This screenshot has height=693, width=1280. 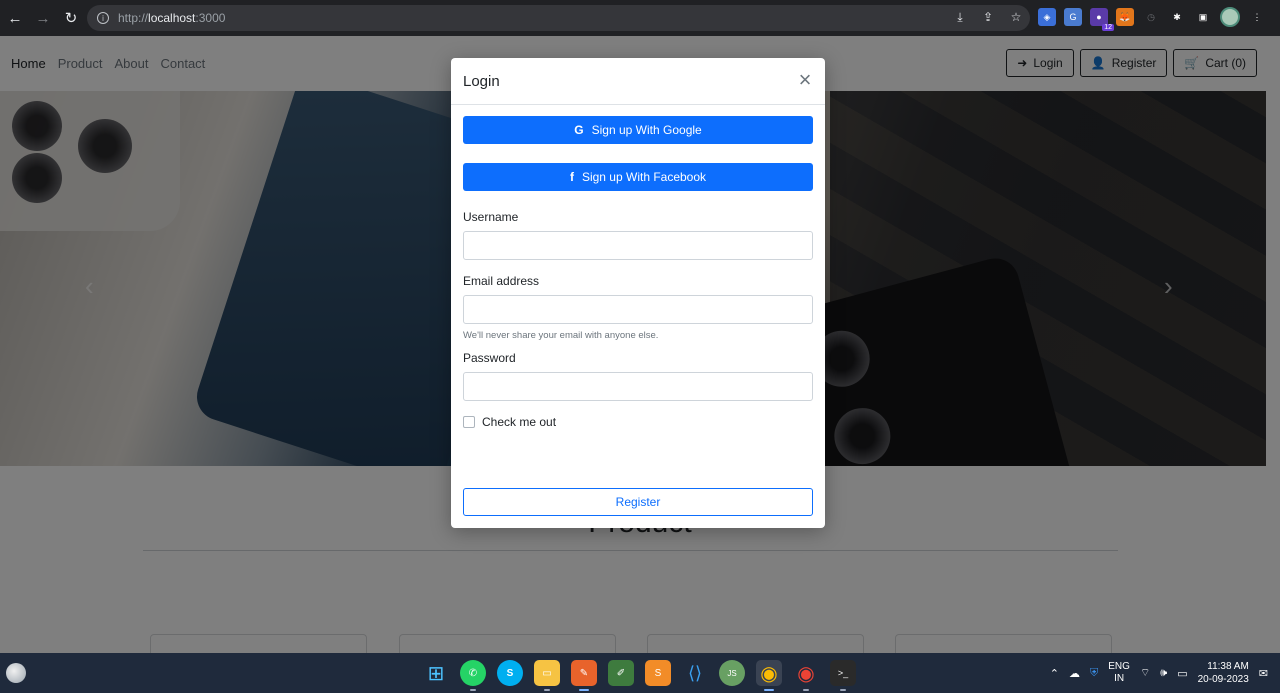 I want to click on back-icon: ←, so click(x=15, y=18).